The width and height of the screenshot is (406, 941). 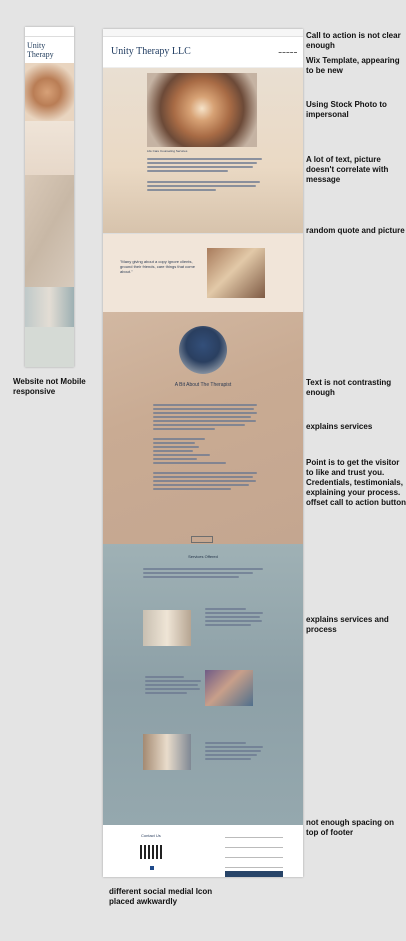 What do you see at coordinates (203, 150) in the screenshot?
I see `hero-section: Life Care Counseling Services` at bounding box center [203, 150].